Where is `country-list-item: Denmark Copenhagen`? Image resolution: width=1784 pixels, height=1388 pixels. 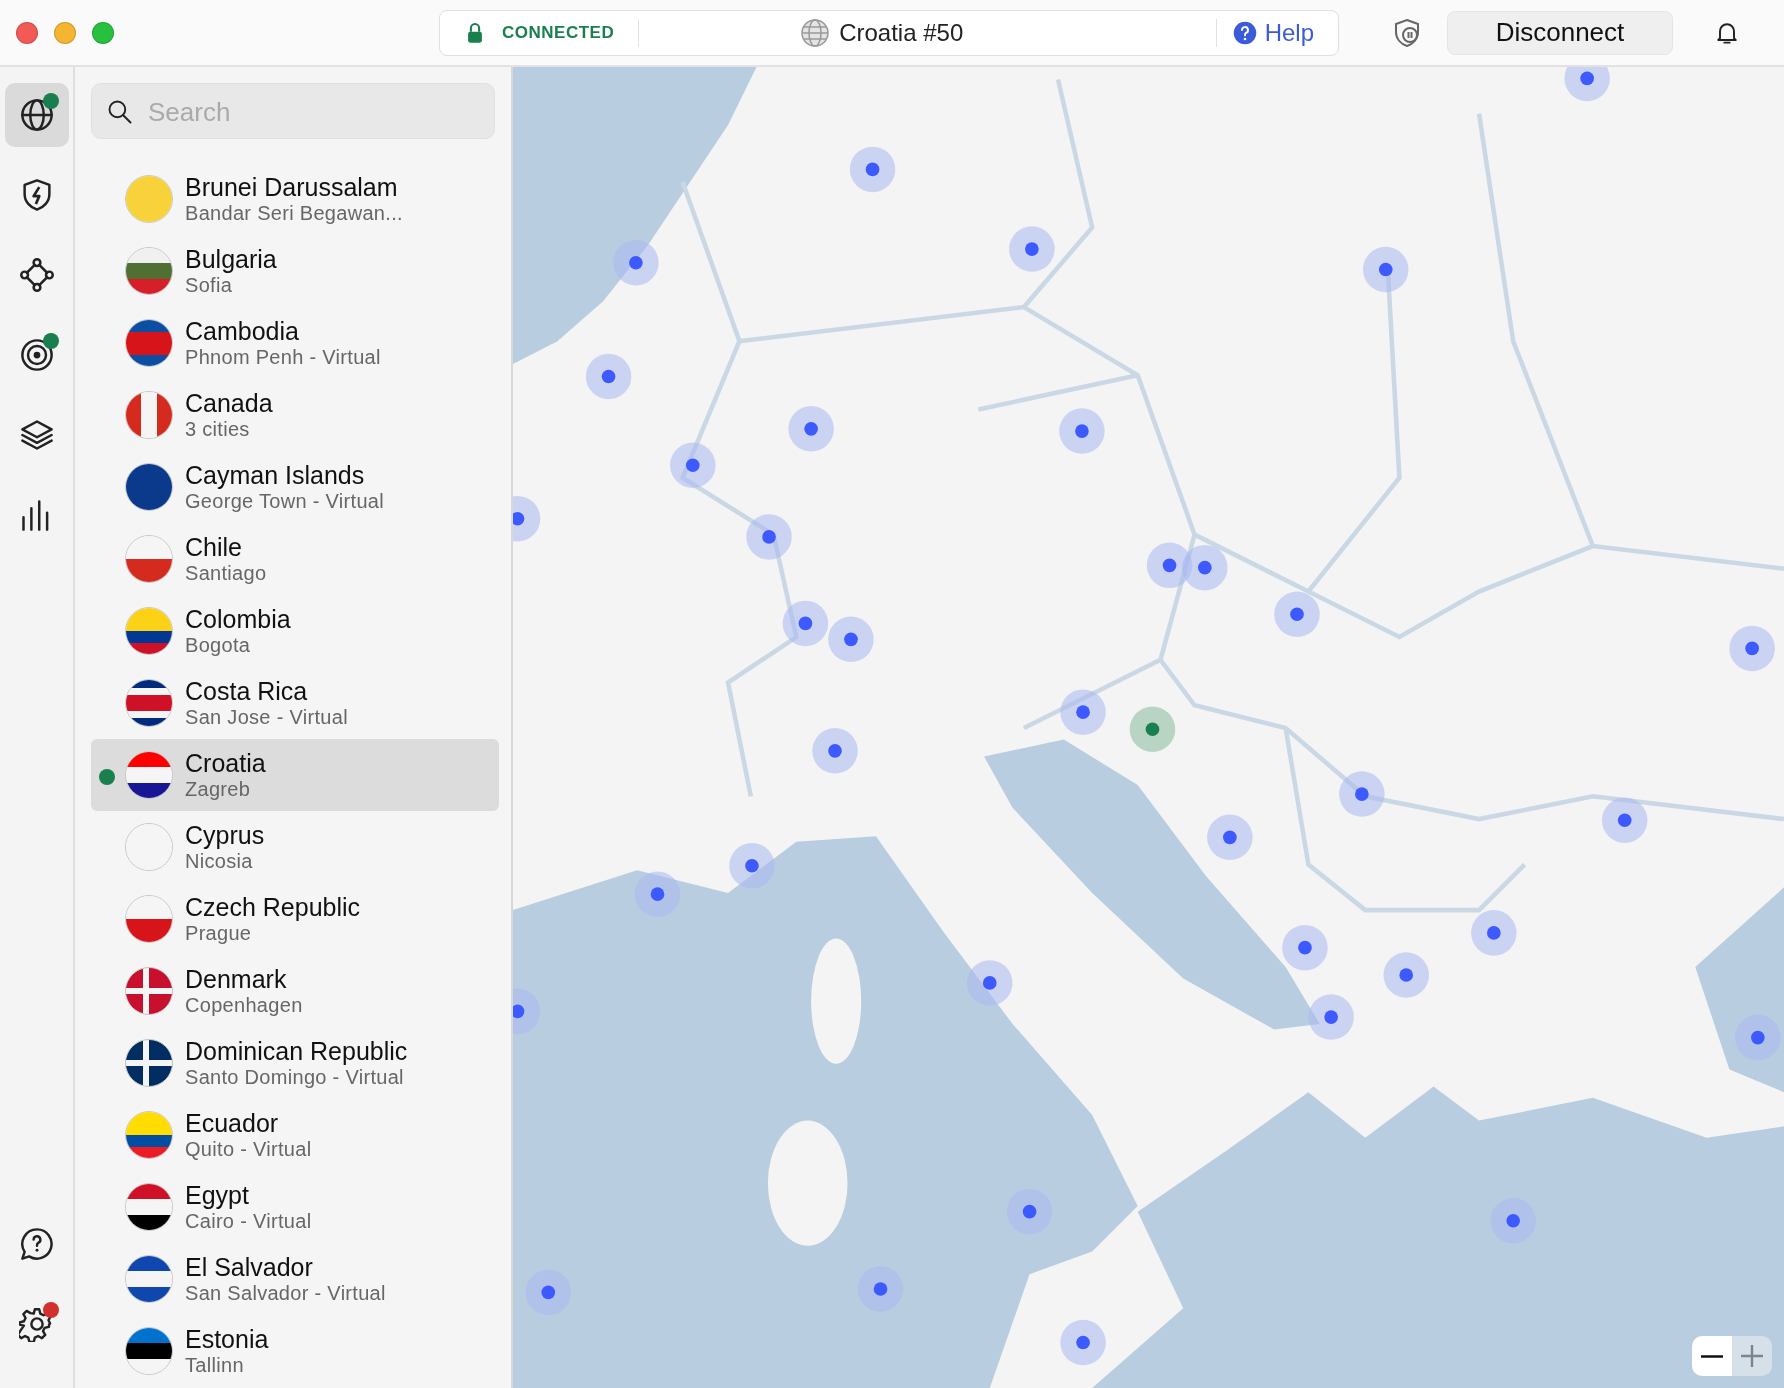
country-list-item: Denmark Copenhagen is located at coordinates (295, 991).